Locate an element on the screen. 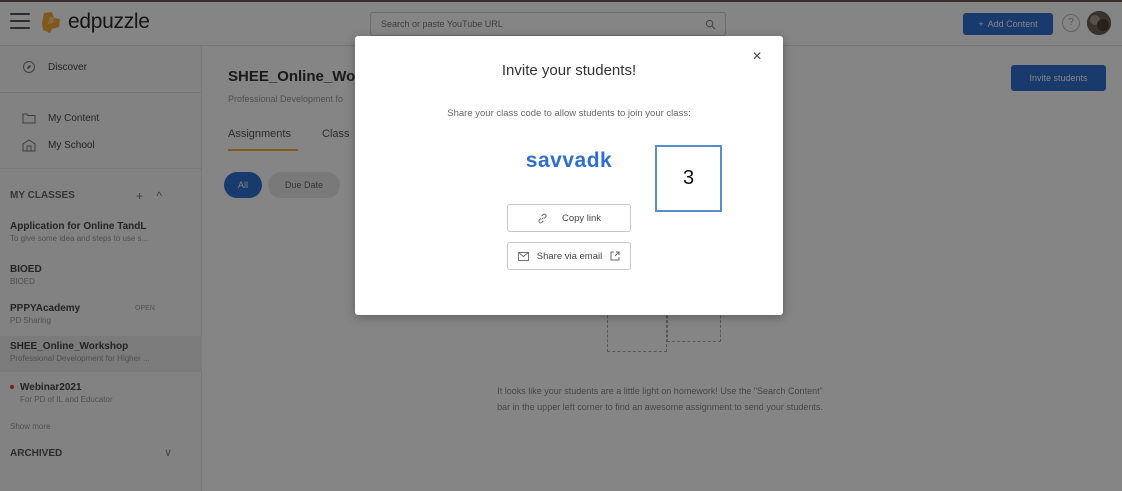  mail-icon is located at coordinates (523, 256).